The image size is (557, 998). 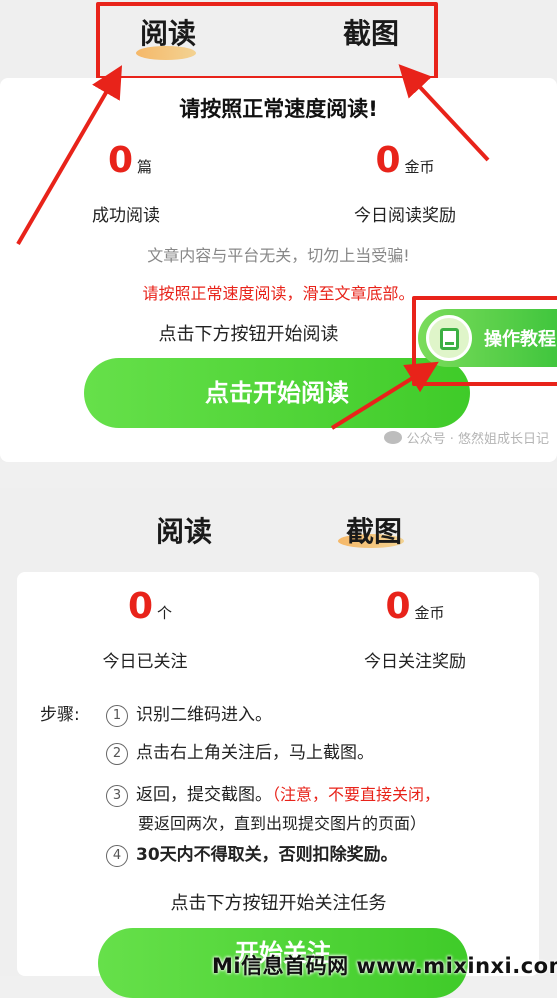 What do you see at coordinates (405, 216) in the screenshot?
I see `read-reward-label: 今日阅读奖励` at bounding box center [405, 216].